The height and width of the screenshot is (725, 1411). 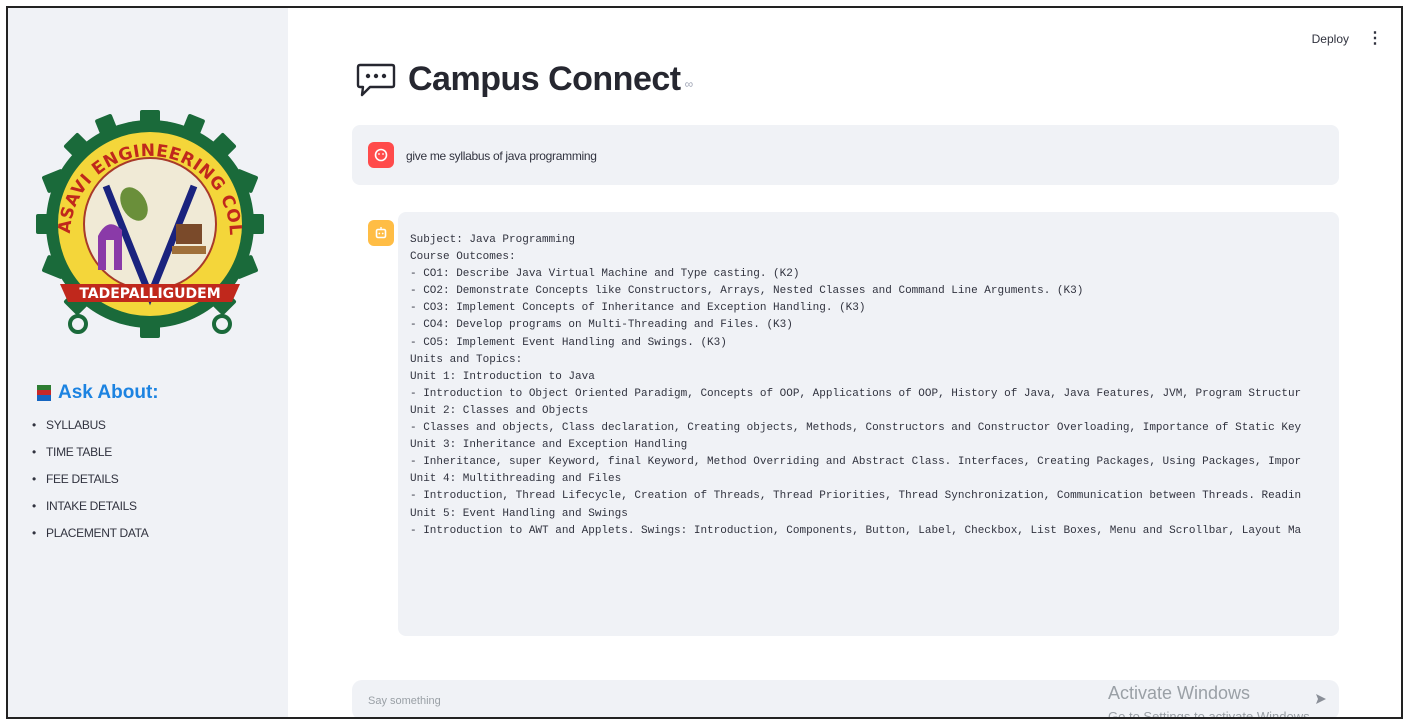 What do you see at coordinates (90, 452) in the screenshot?
I see `ask-item-time-table: TIME TABLE` at bounding box center [90, 452].